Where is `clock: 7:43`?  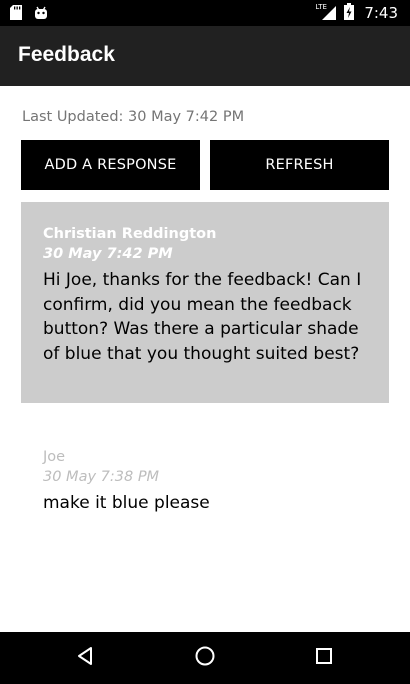 clock: 7:43 is located at coordinates (381, 13).